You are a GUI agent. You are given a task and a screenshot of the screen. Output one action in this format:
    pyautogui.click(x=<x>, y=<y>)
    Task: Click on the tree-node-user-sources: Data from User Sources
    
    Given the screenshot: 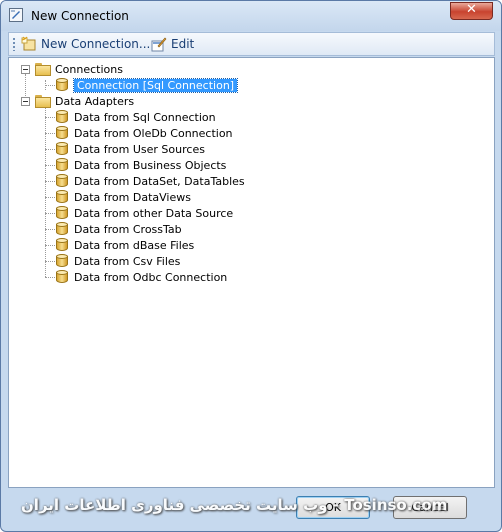 What is the action you would take?
    pyautogui.click(x=130, y=149)
    